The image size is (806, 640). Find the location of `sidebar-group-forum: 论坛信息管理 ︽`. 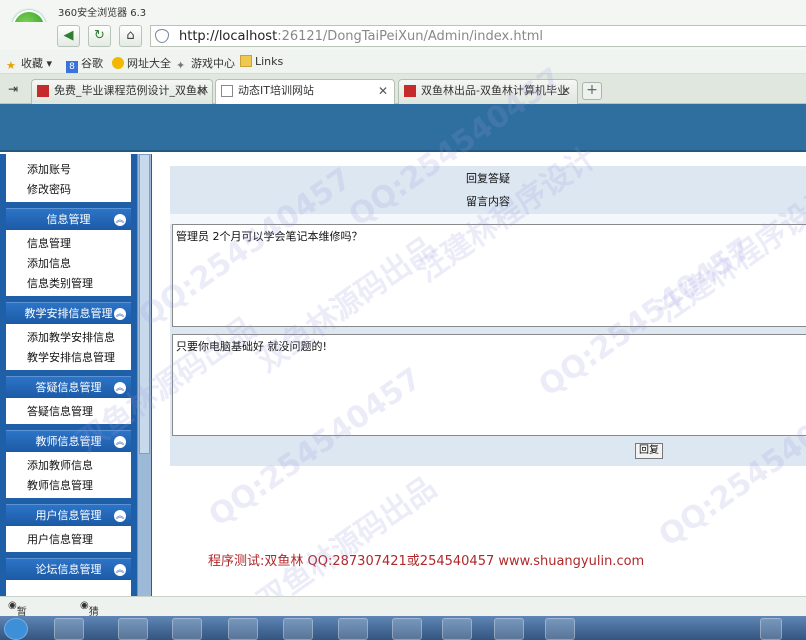

sidebar-group-forum: 论坛信息管理 ︽ is located at coordinates (68, 569).